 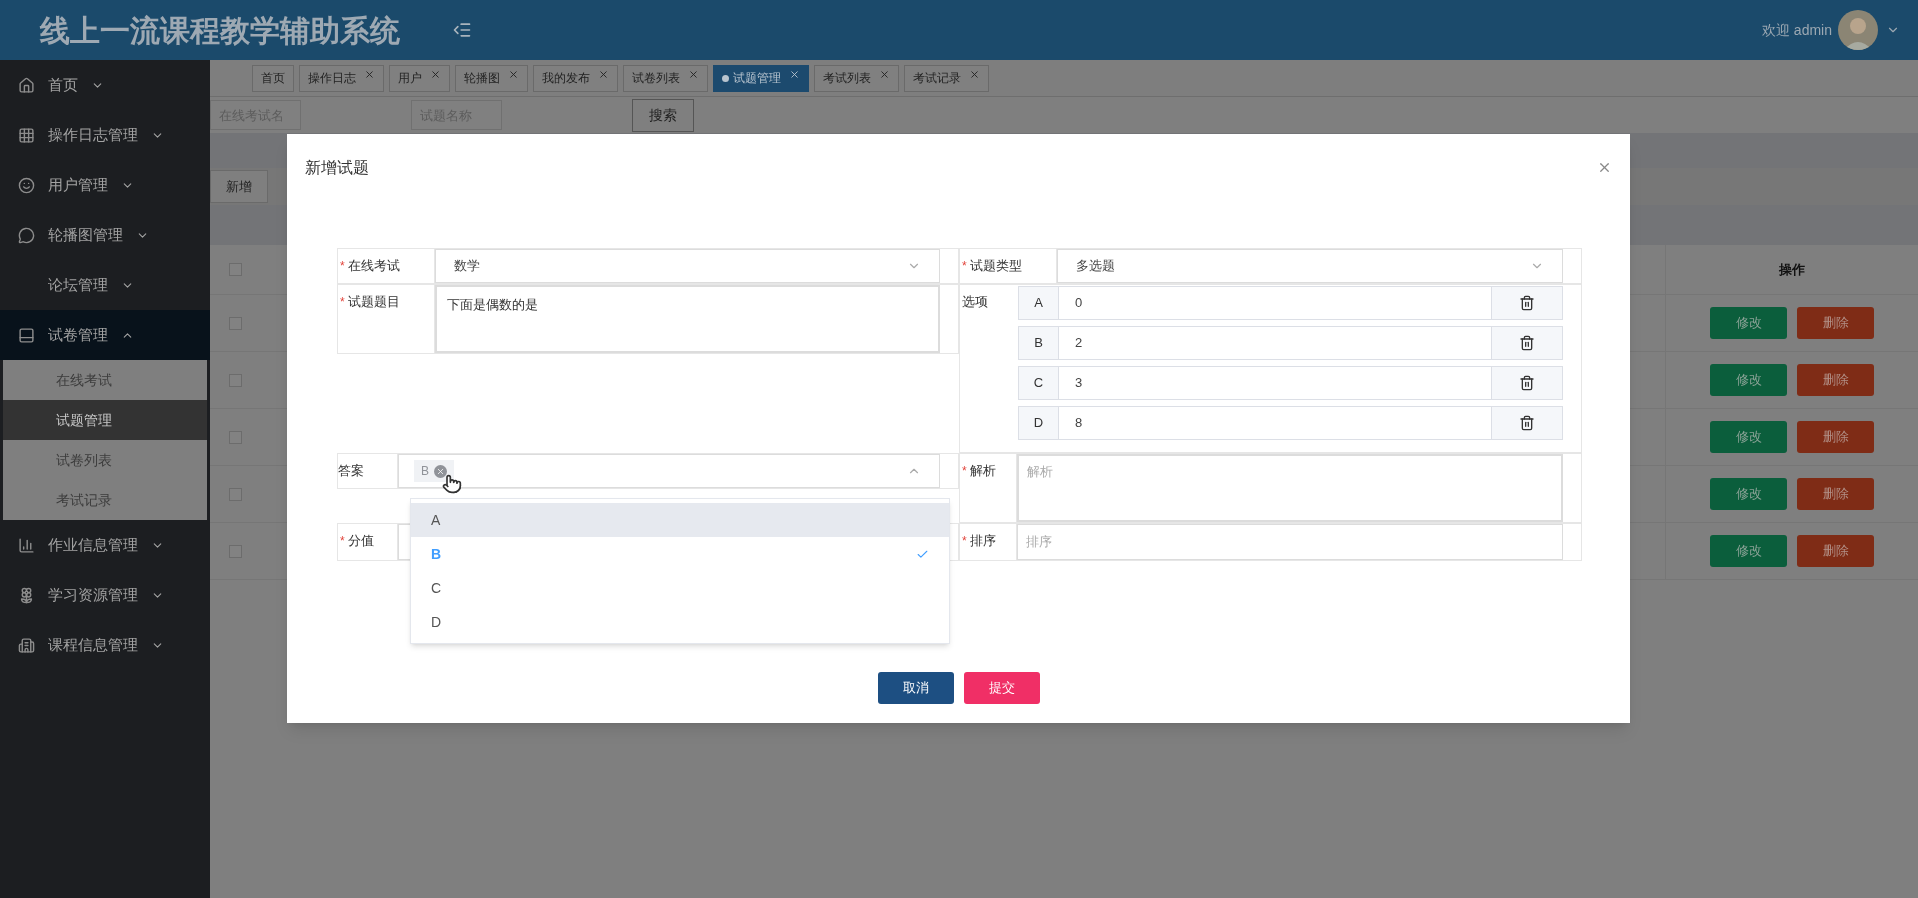 I want to click on option-label: D, so click(x=436, y=622).